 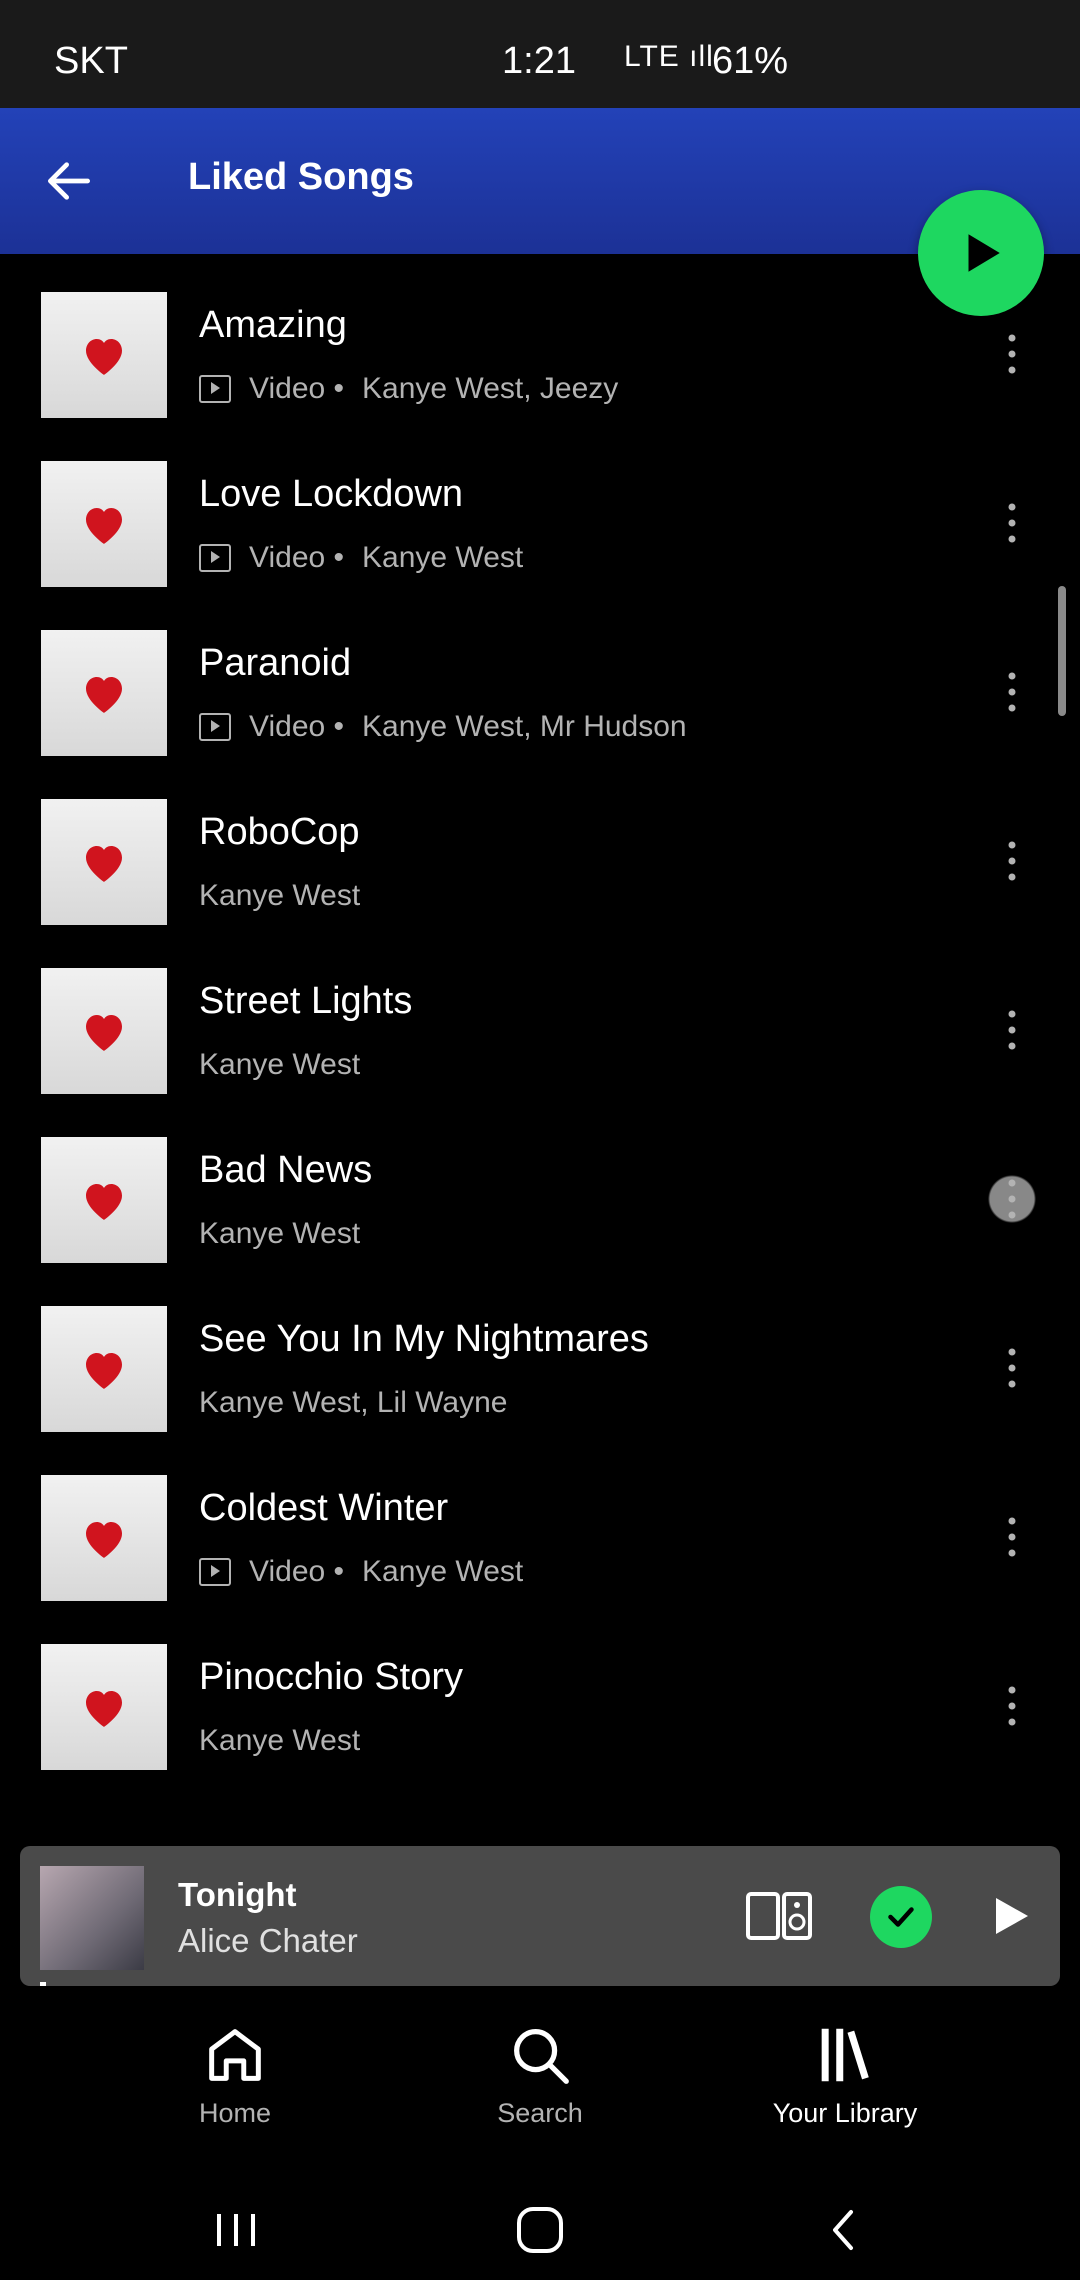 I want to click on song-artists: Kanye West, Jeezy, so click(x=490, y=388).